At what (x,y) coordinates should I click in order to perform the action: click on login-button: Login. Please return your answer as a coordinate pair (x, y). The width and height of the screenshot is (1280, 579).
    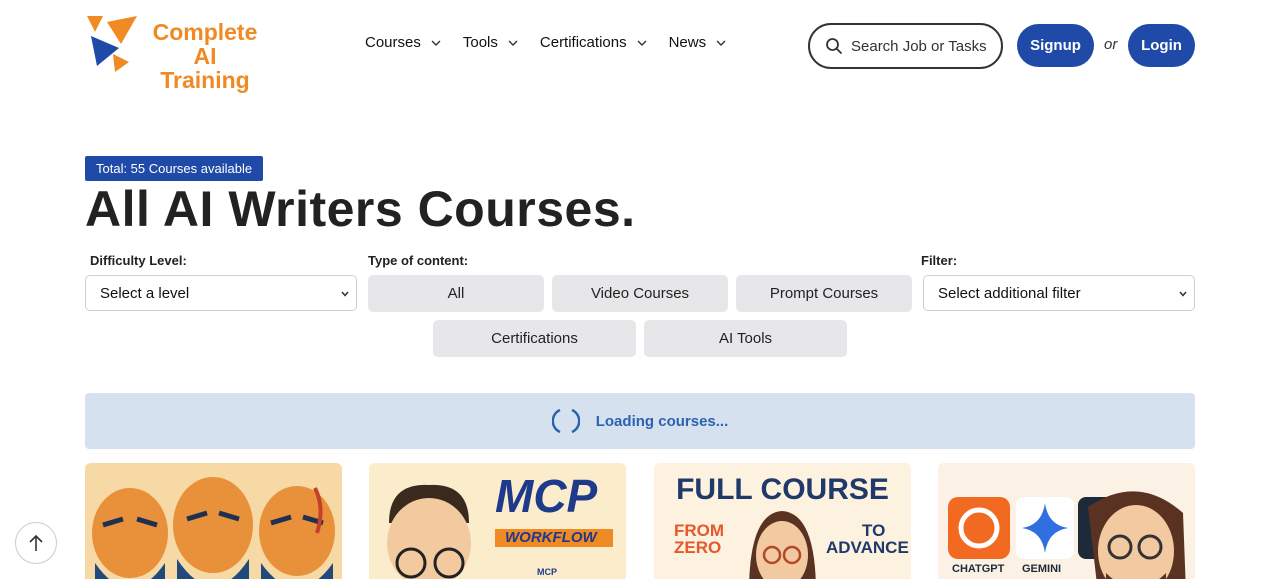
    Looking at the image, I should click on (1161, 45).